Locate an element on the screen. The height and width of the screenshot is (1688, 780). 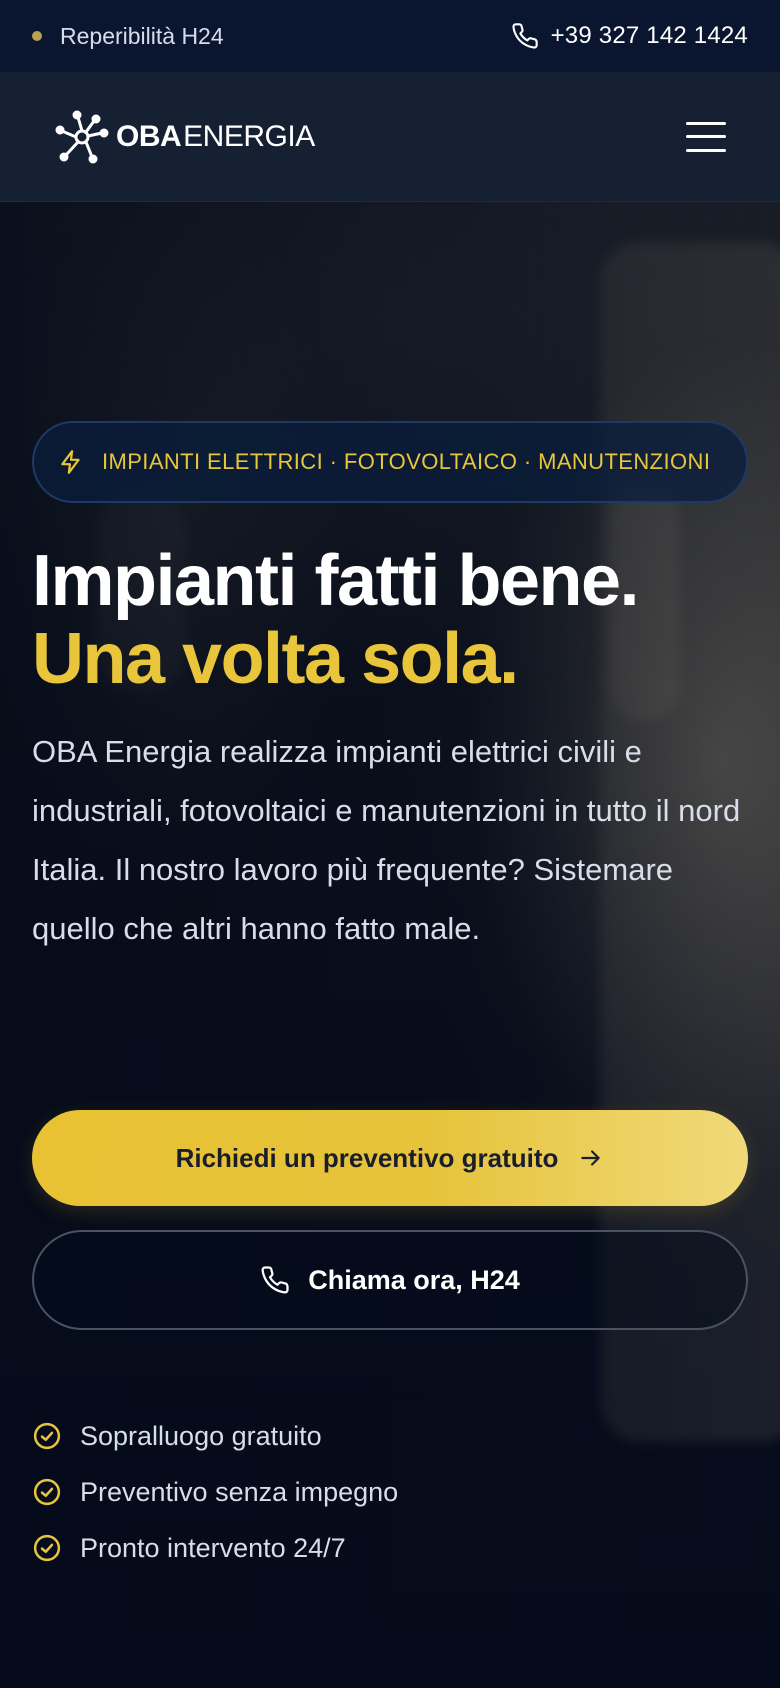
brand-name-light: ENERGIA is located at coordinates (249, 136).